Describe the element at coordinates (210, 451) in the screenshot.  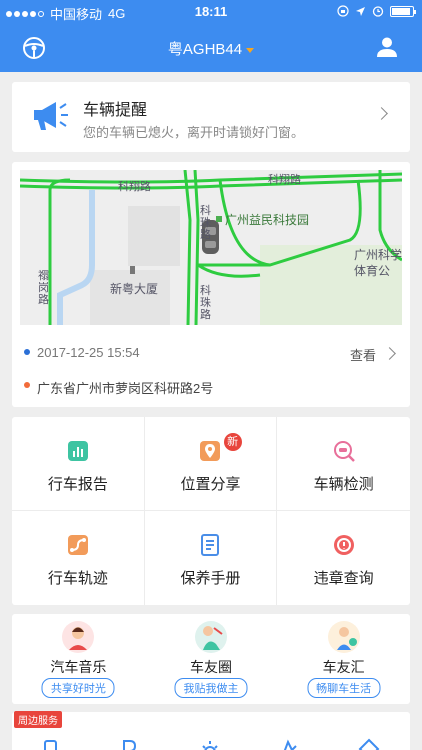
I see `location-share-icon` at that location.